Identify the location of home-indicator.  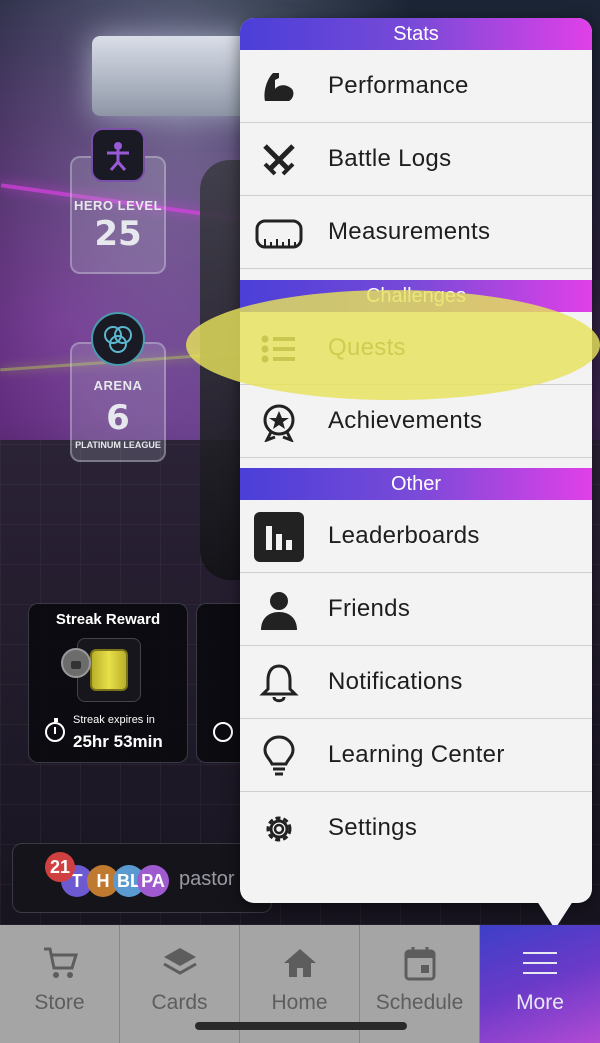
(301, 1026).